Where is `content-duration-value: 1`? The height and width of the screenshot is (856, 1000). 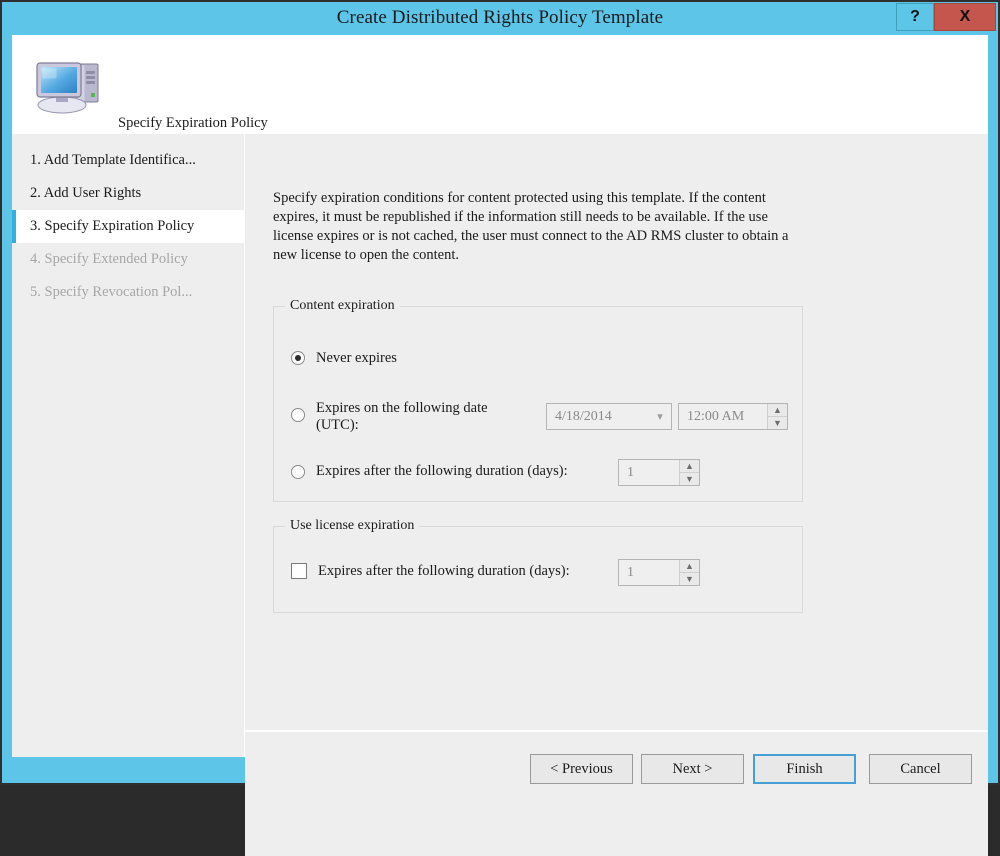
content-duration-value: 1 is located at coordinates (630, 472).